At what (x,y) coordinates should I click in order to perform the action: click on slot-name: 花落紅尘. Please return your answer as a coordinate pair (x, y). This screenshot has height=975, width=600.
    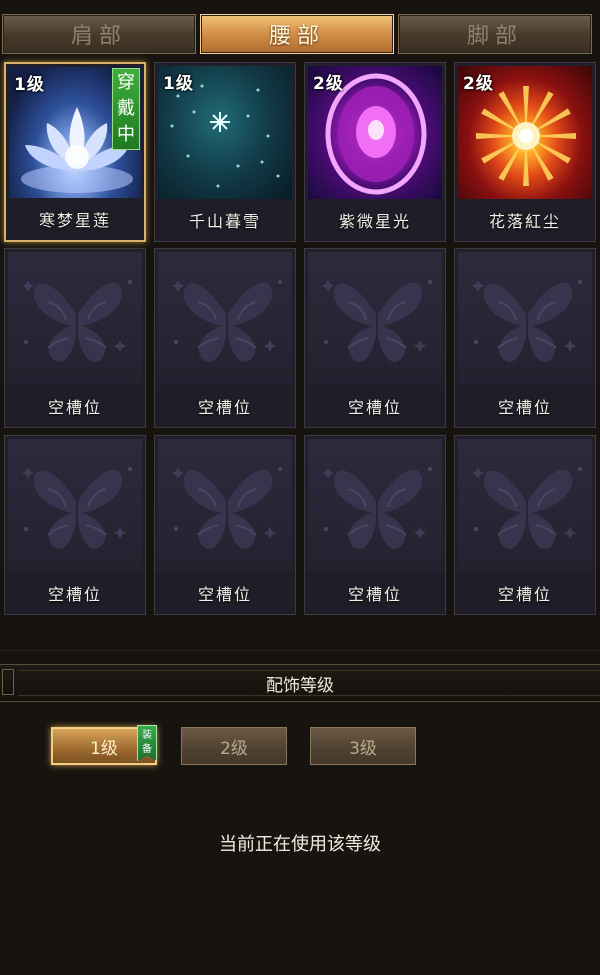
    Looking at the image, I should click on (525, 220).